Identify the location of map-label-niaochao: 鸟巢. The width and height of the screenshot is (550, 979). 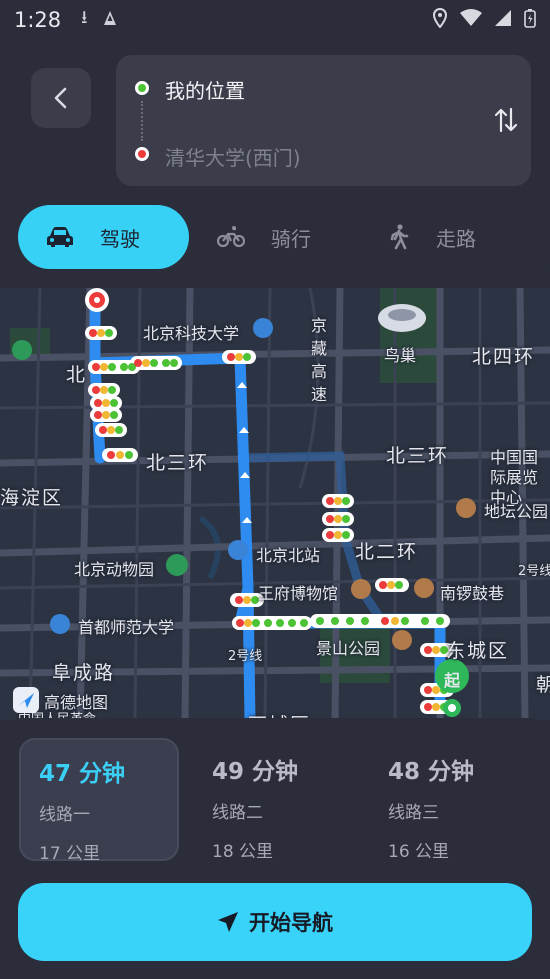
(400, 355).